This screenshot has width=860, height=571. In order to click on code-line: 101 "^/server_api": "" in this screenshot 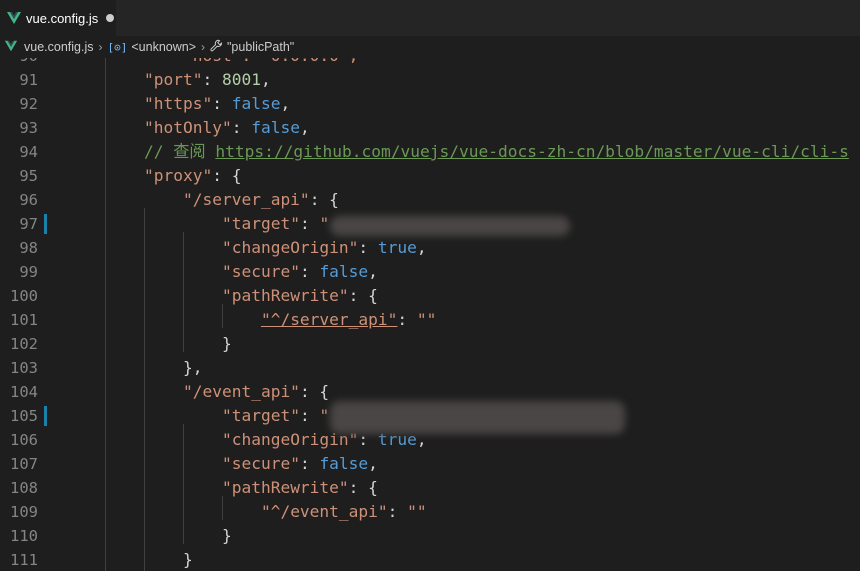, I will do `click(430, 320)`.